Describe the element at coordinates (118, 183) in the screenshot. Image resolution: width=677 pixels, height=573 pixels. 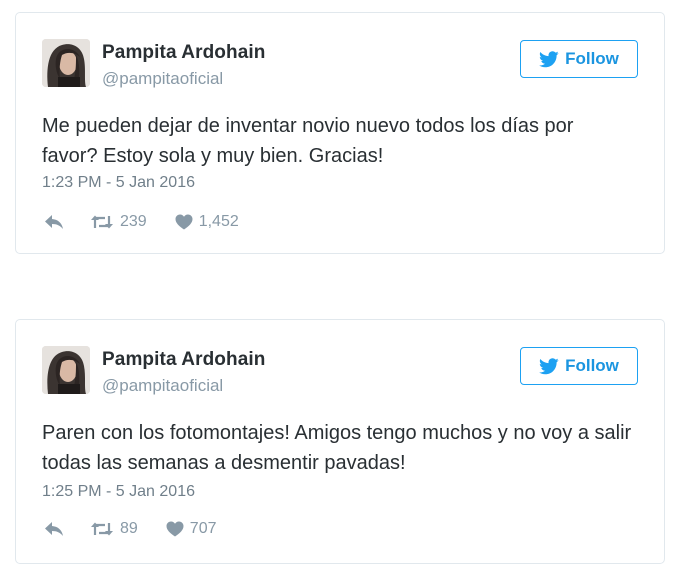
I see `tweet-timestamp: 1:23 PM - 5 Jan 2016` at that location.